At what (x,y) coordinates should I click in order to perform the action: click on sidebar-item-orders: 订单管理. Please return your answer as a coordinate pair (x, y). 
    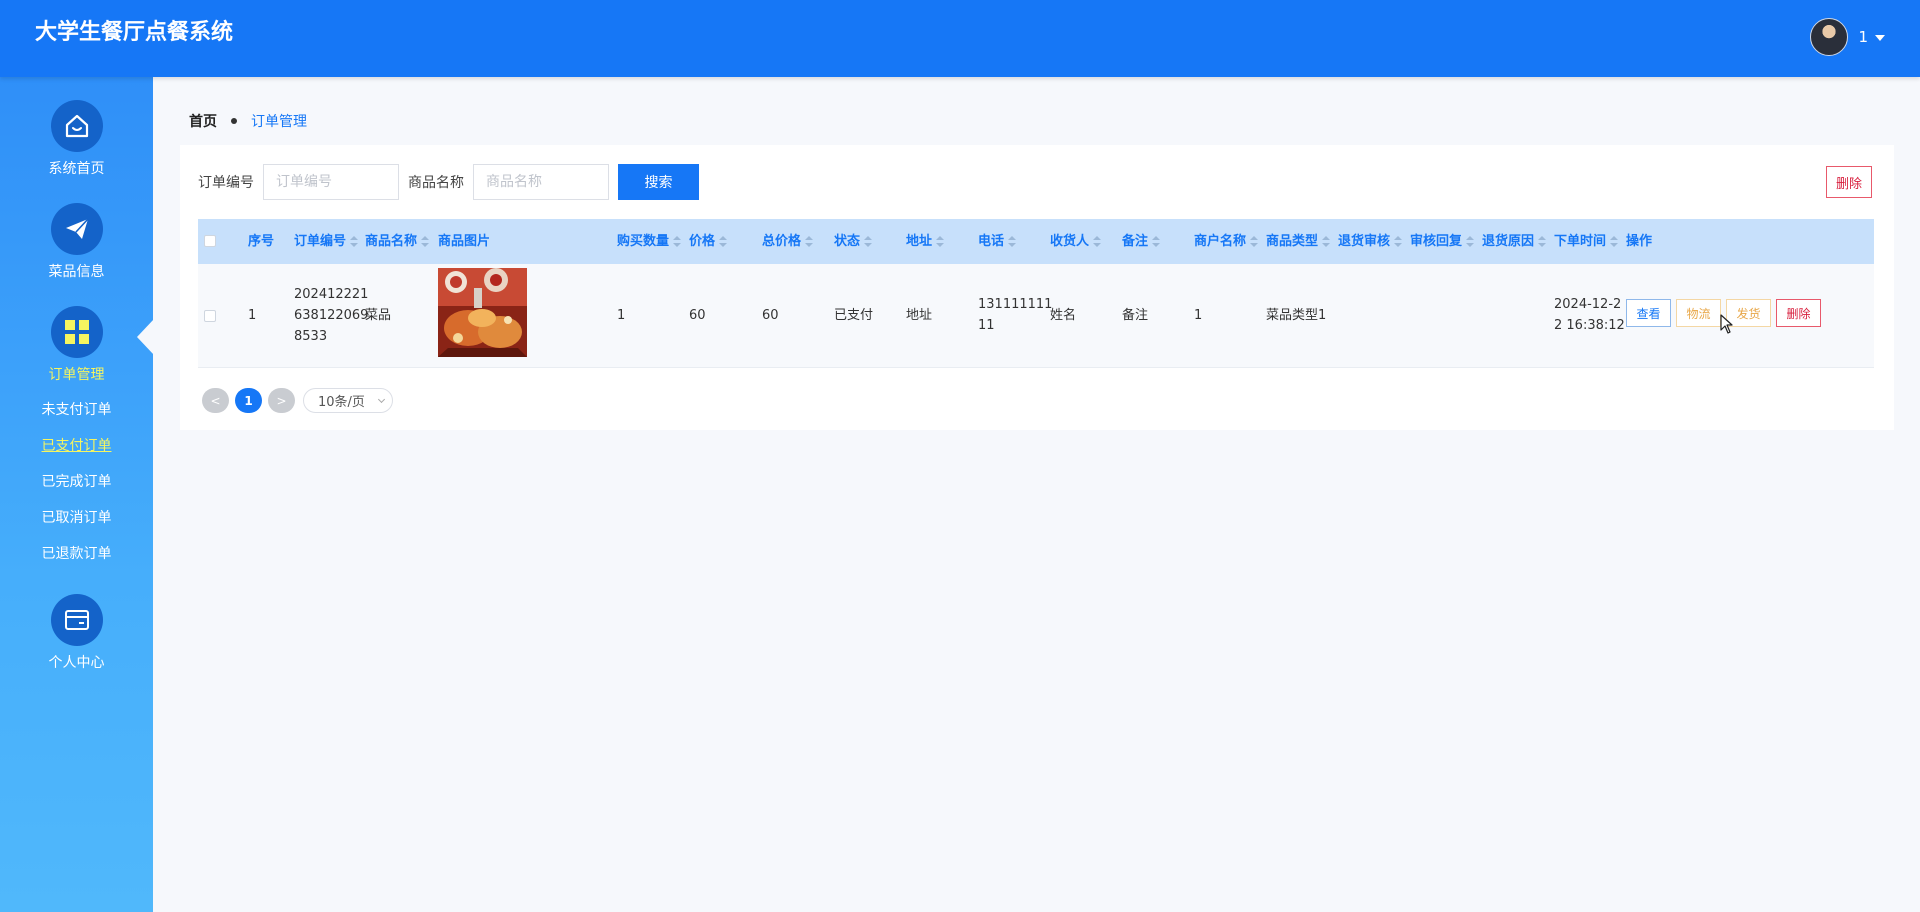
    Looking at the image, I should click on (76, 345).